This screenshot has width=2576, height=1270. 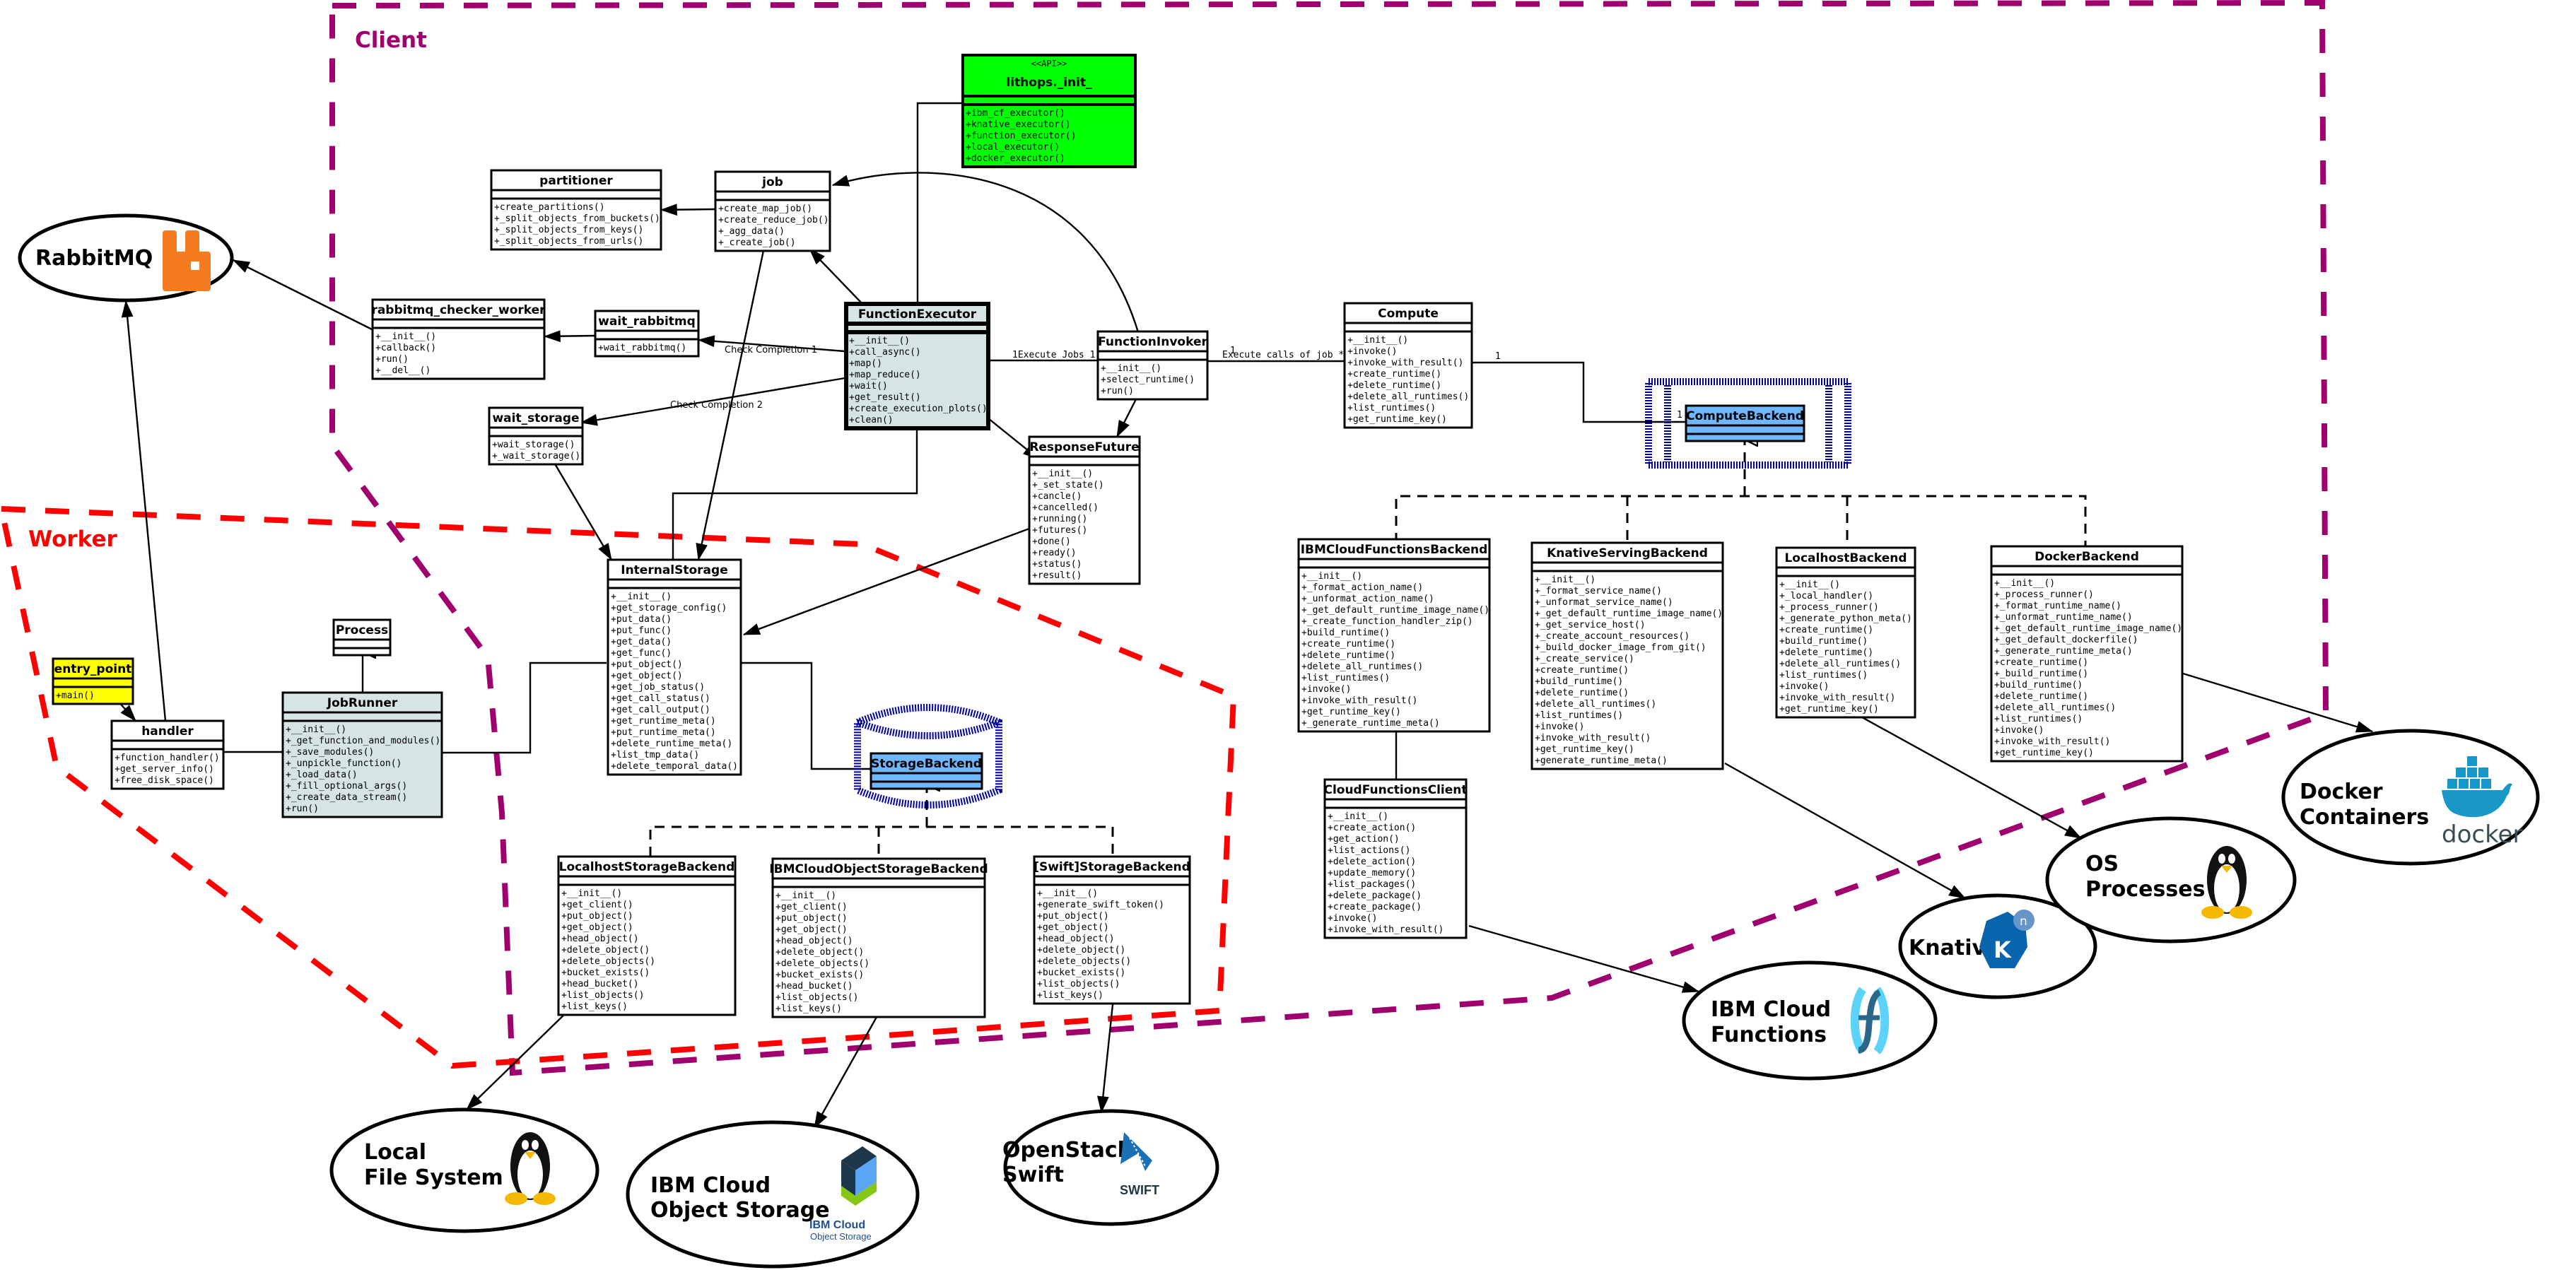 I want to click on class-method: +wait(), so click(x=868, y=387).